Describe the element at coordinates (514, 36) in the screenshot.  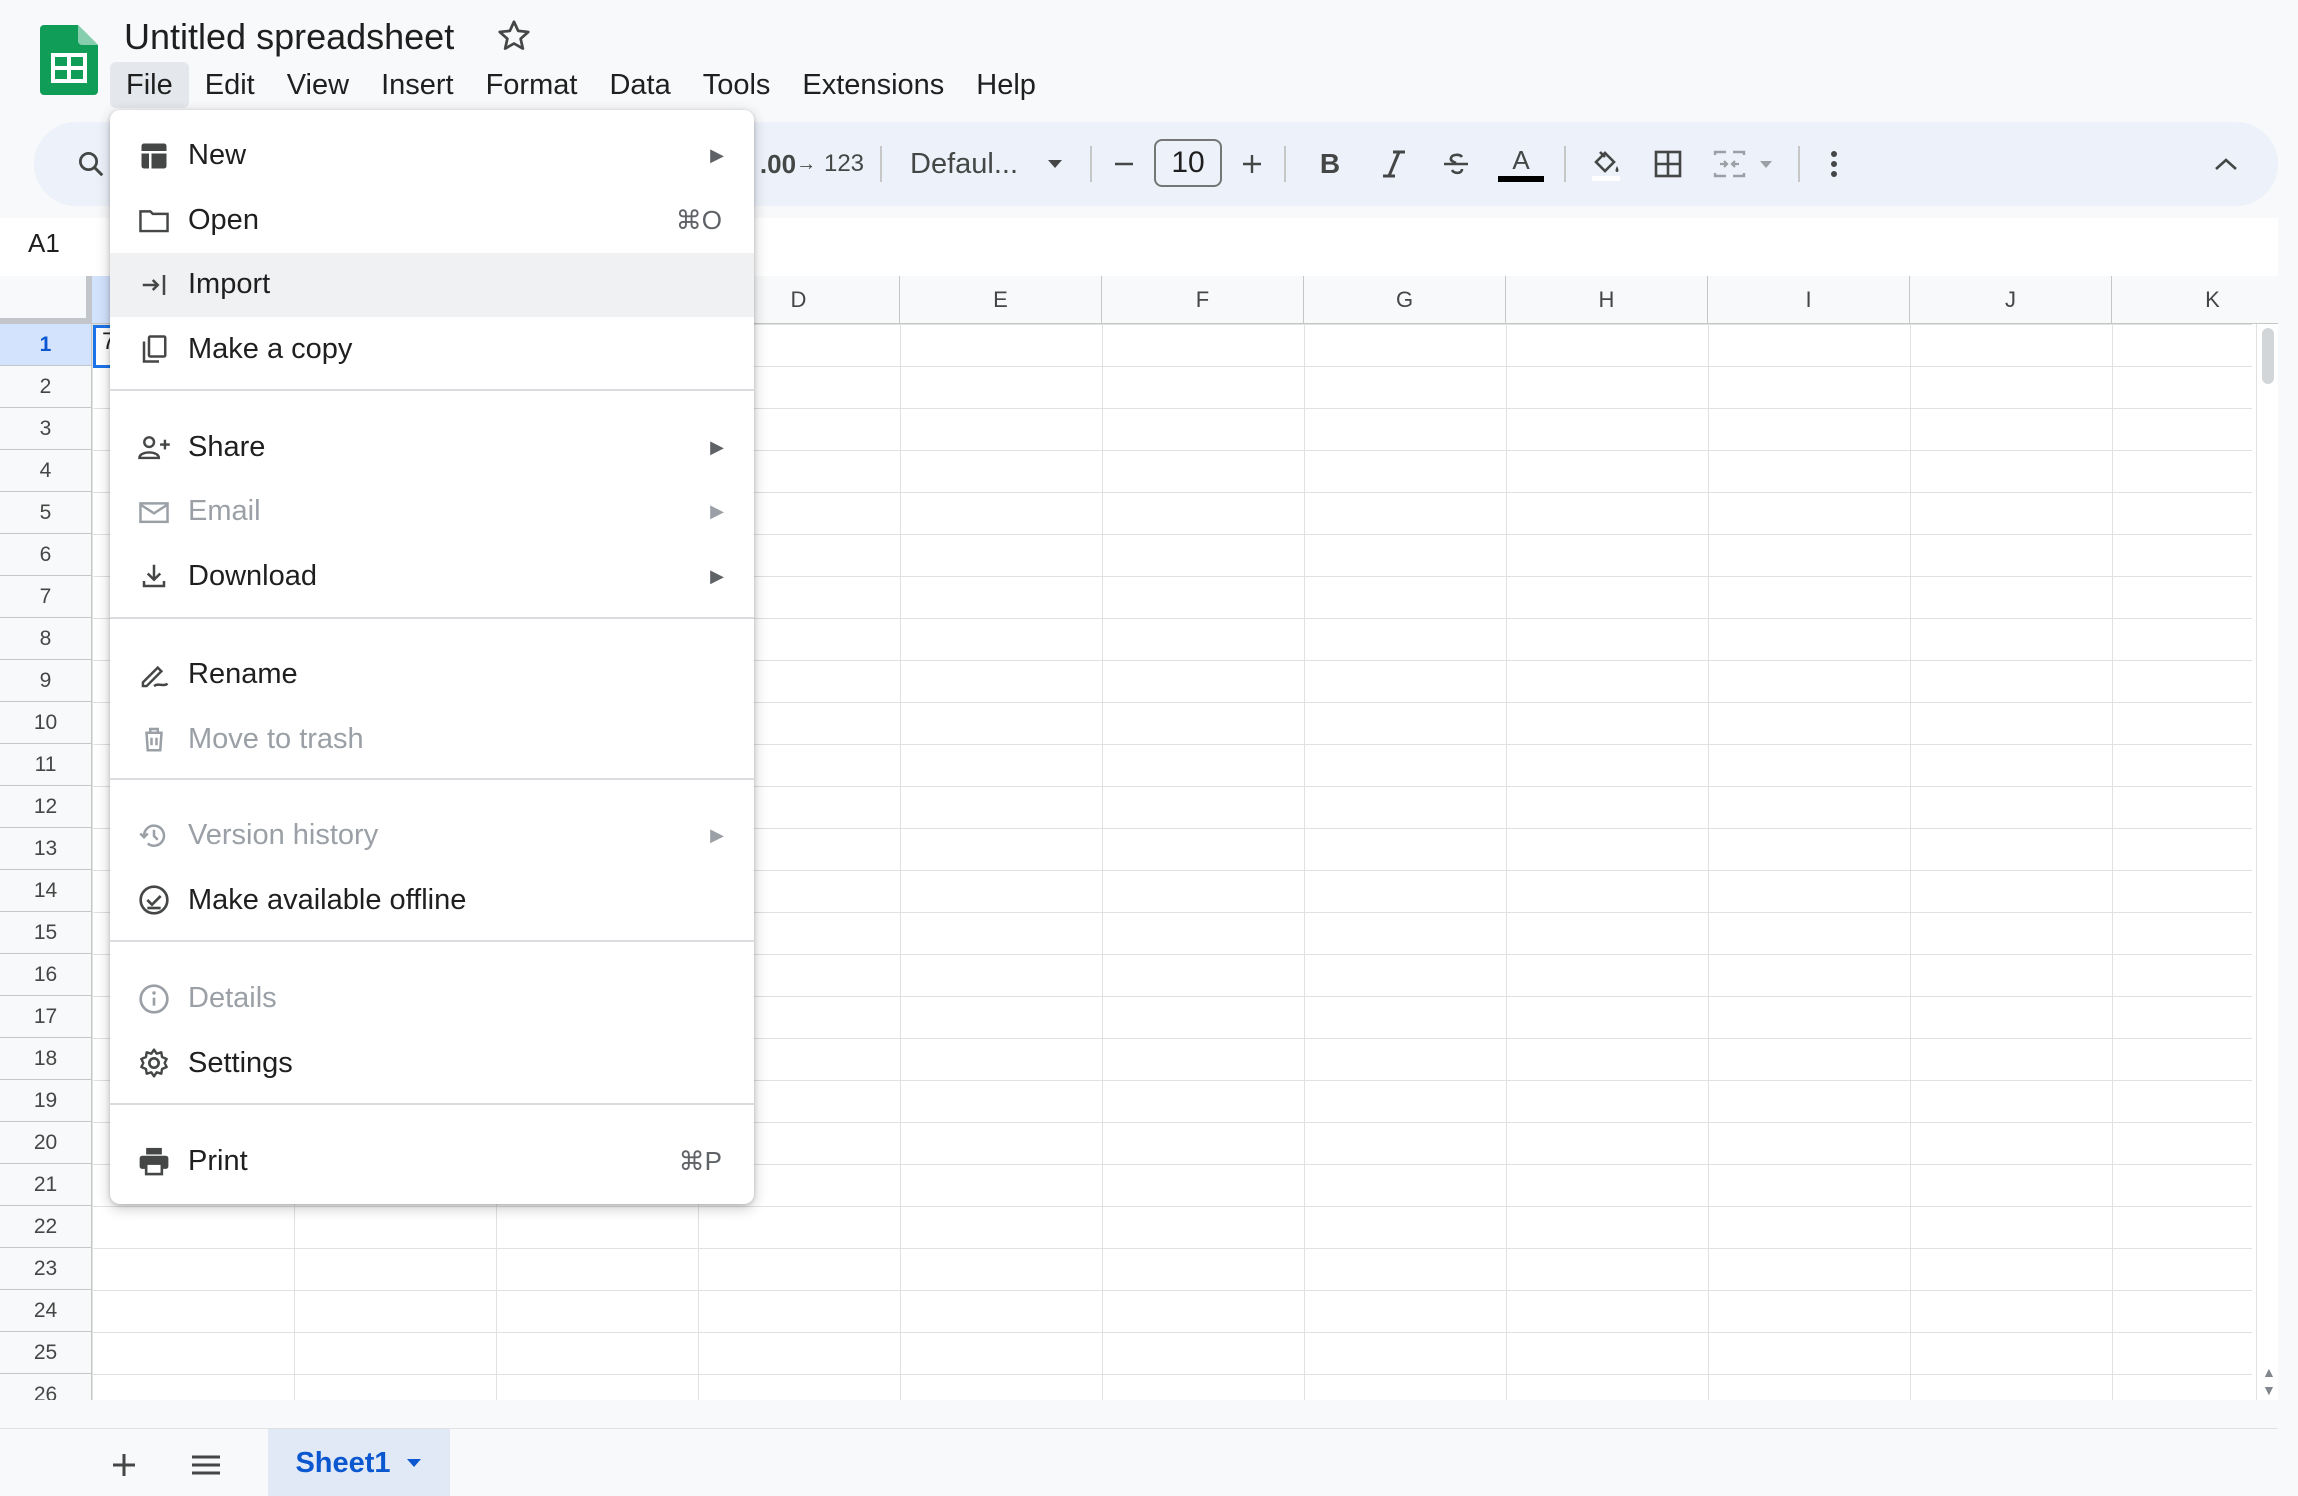
I see `star-icon` at that location.